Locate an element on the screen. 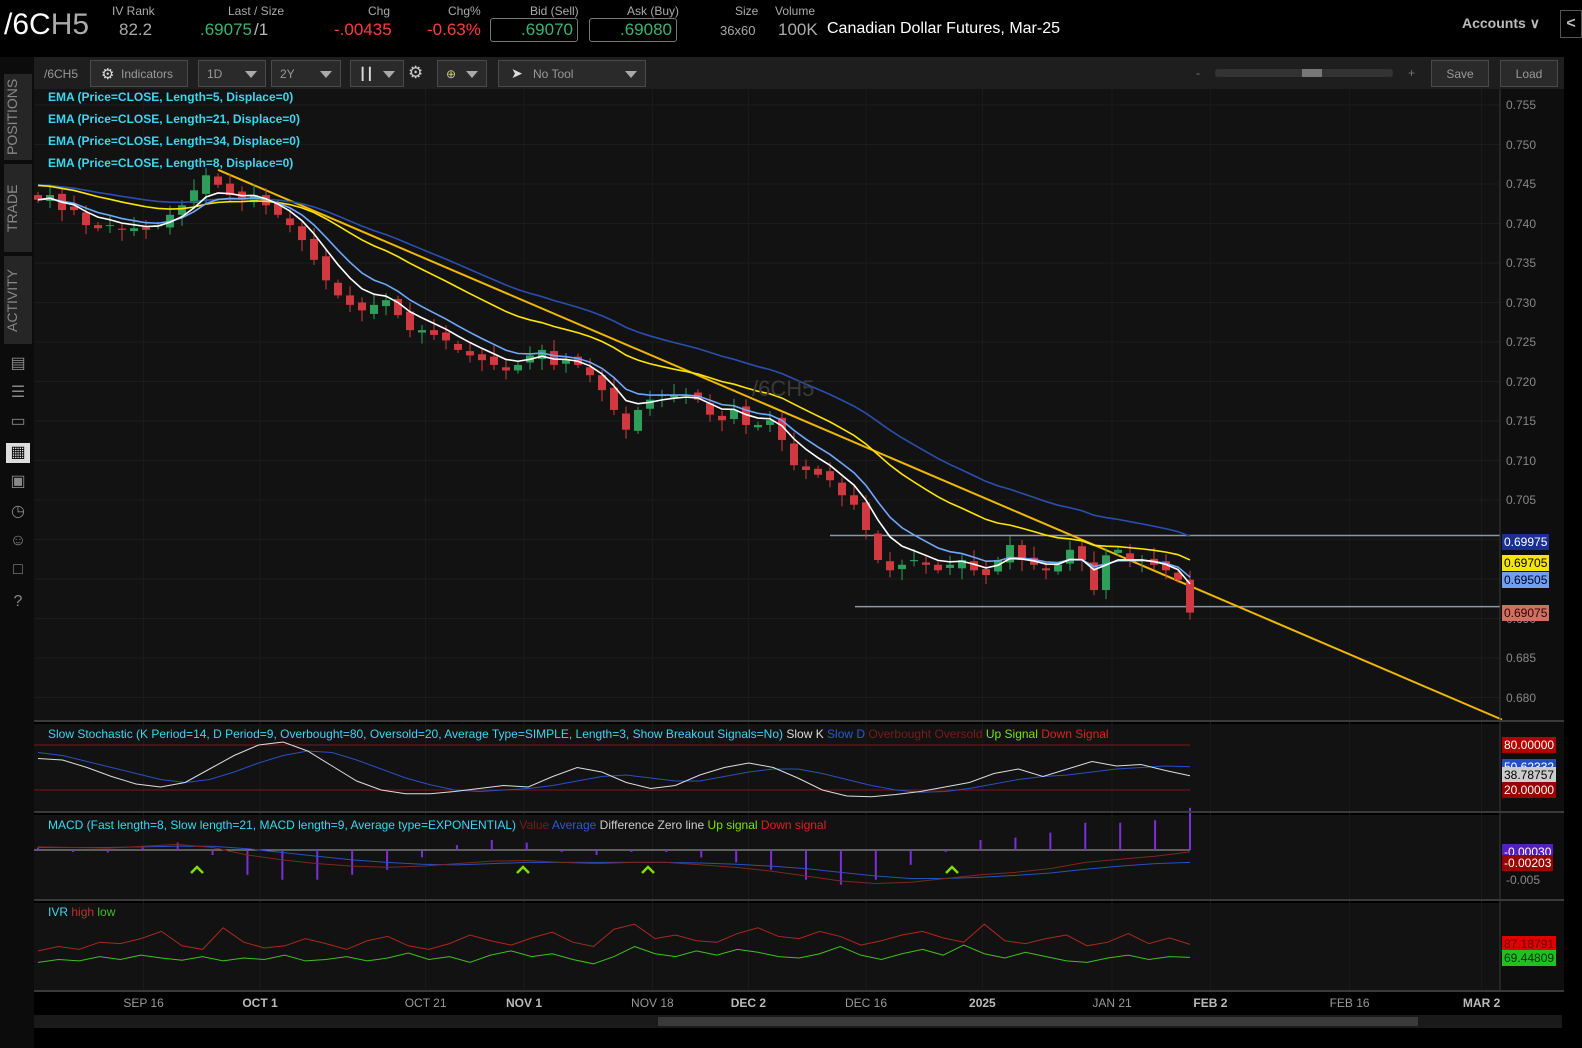 The image size is (1582, 1048). legend-down-signal: Down Signal is located at coordinates (1075, 734).